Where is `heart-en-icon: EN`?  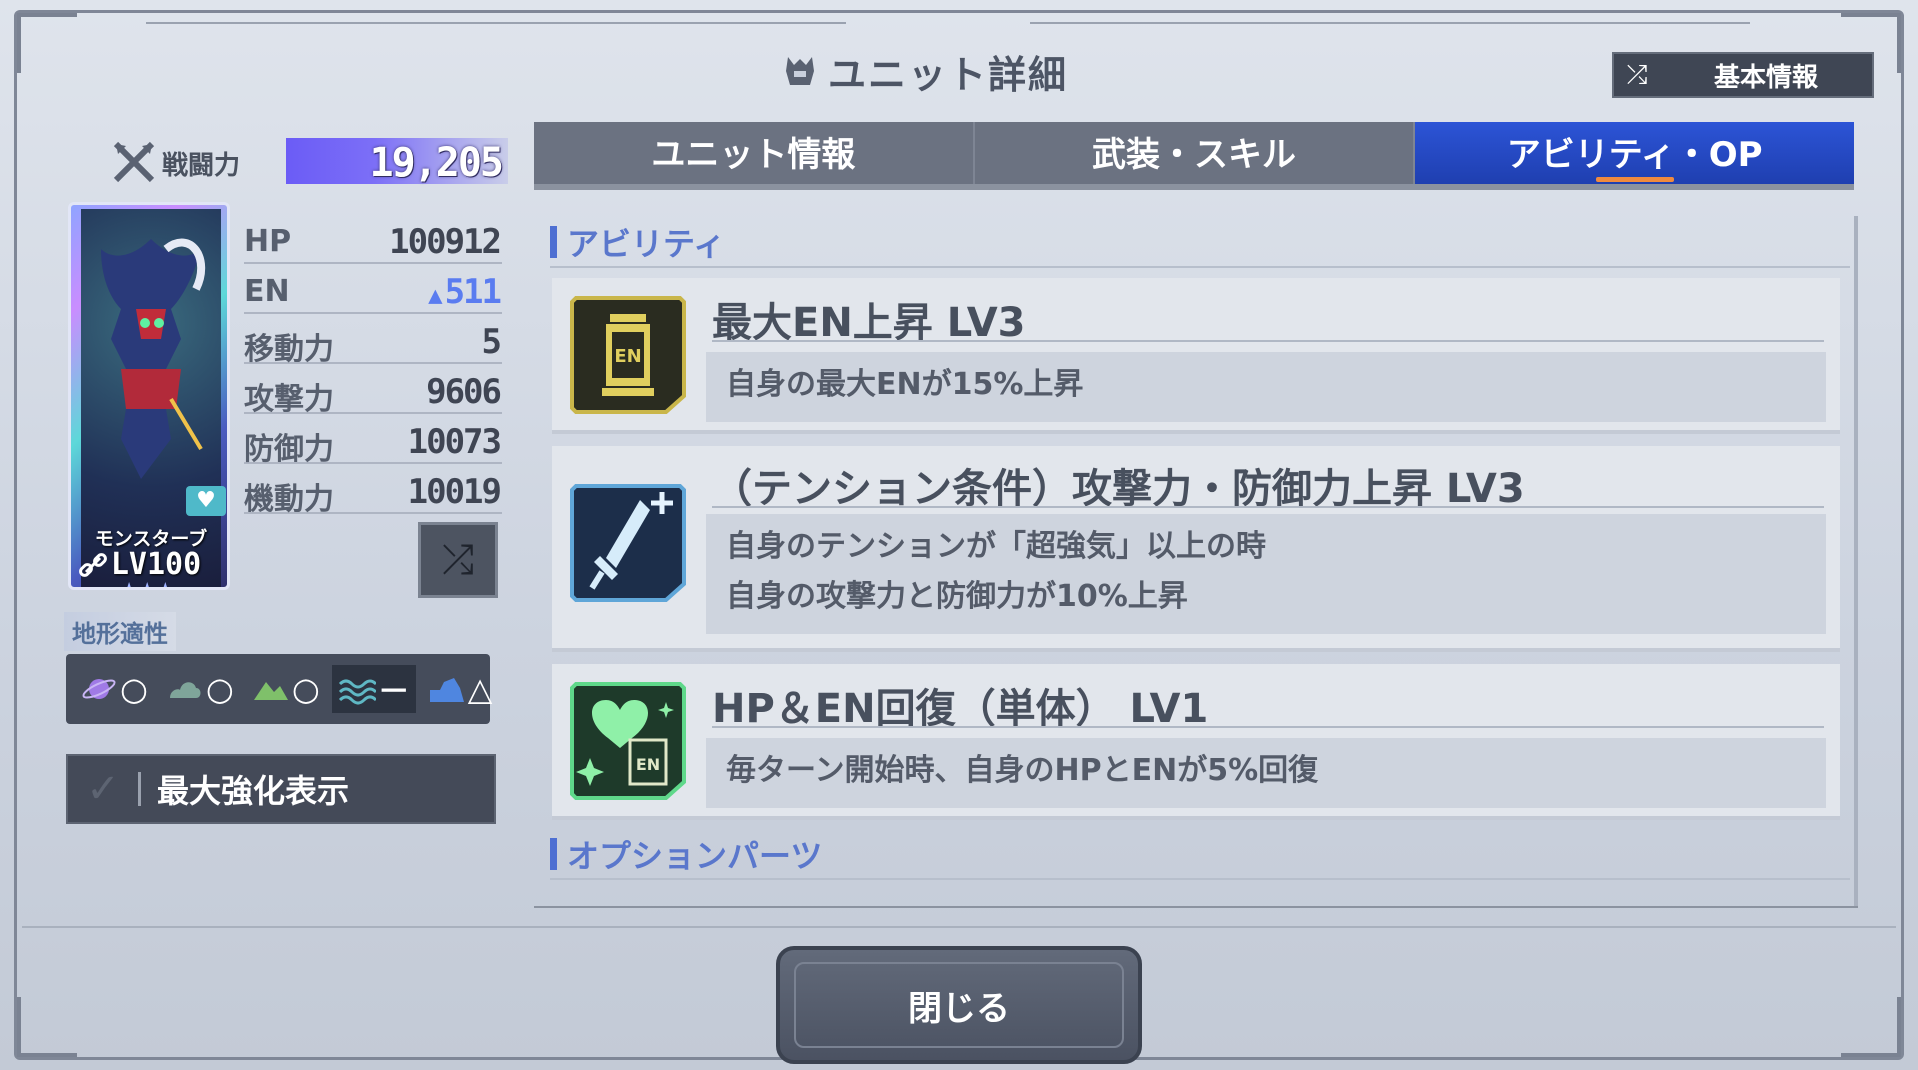 heart-en-icon: EN is located at coordinates (628, 741).